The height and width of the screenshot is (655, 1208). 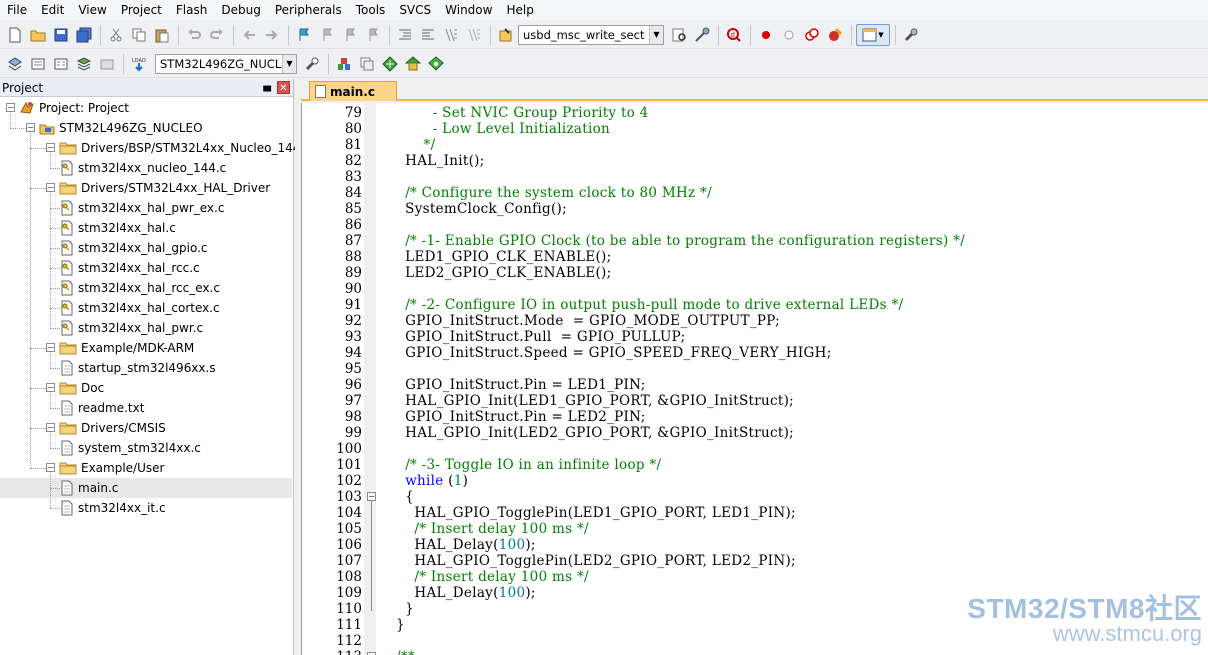 I want to click on code-line: 109 HAL_Delay(100);, so click(x=755, y=593).